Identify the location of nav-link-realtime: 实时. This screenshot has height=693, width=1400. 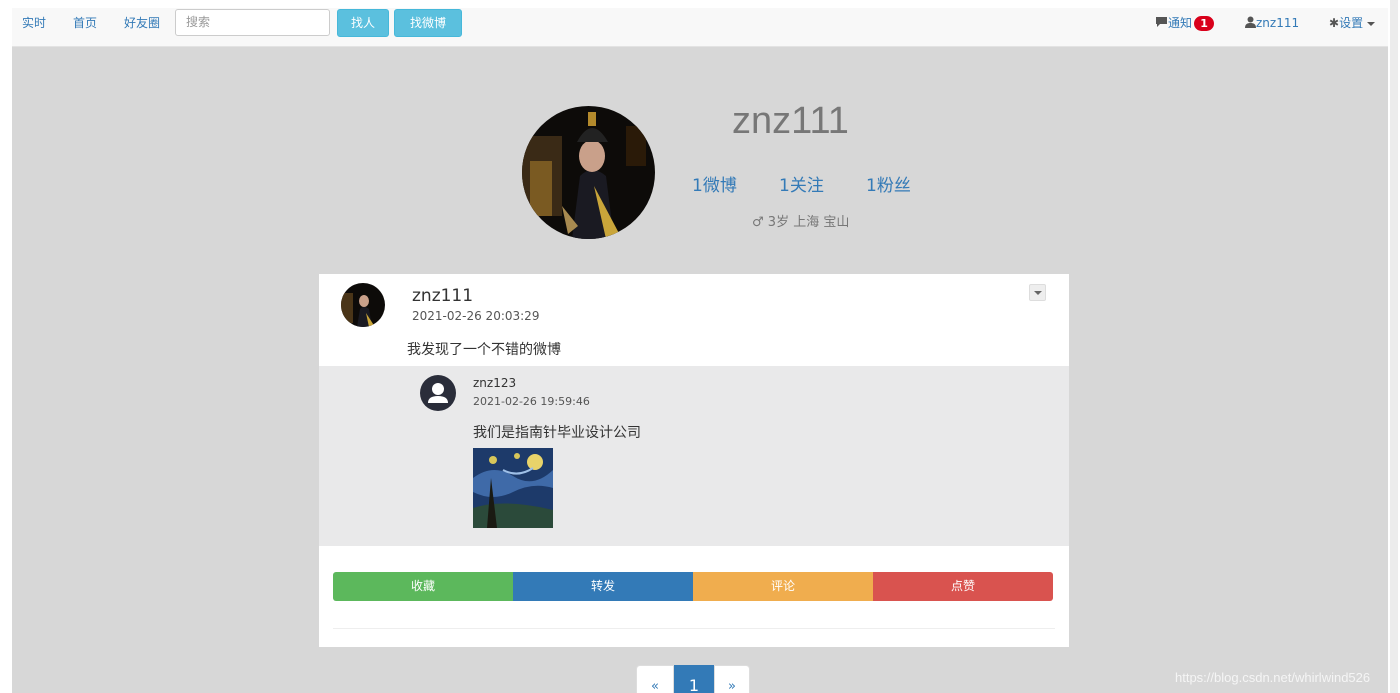
(34, 27).